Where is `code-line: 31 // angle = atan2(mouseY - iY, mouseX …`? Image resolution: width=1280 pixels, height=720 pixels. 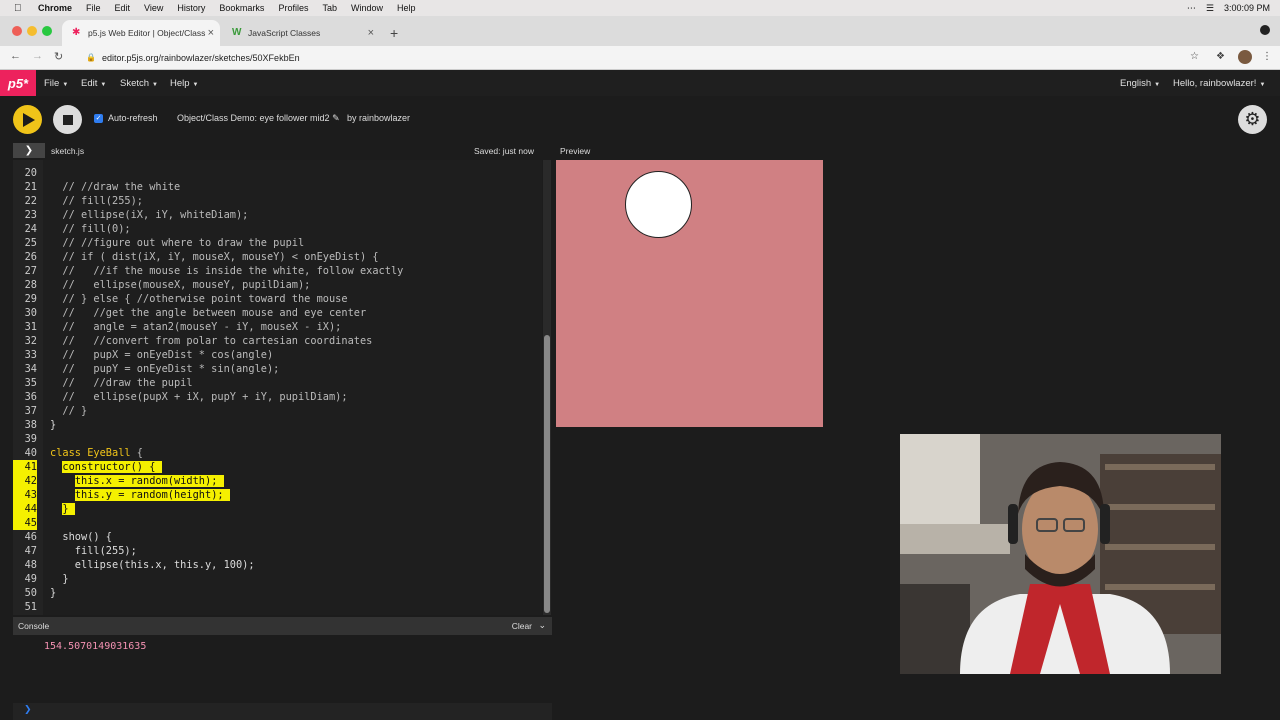
code-line: 31 // angle = atan2(mouseY - iY, mouseX … is located at coordinates (277, 327).